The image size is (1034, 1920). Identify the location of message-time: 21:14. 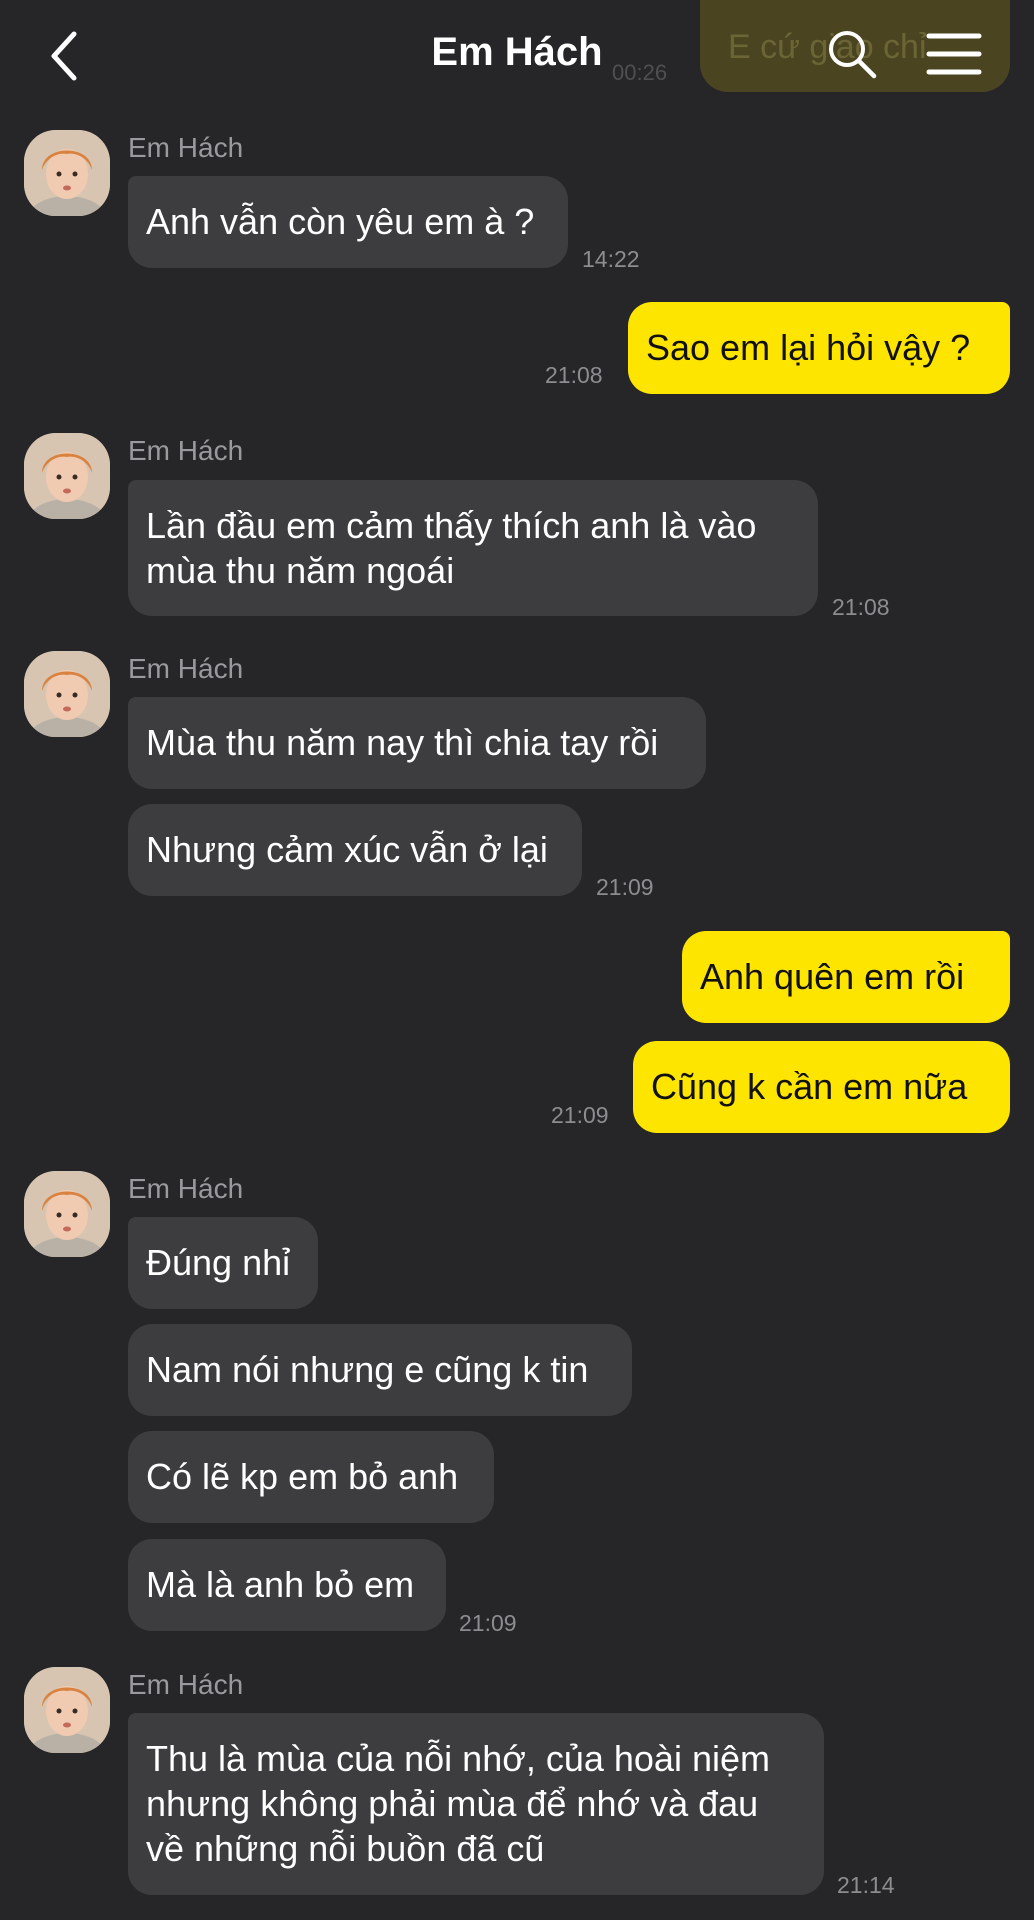
(866, 1885).